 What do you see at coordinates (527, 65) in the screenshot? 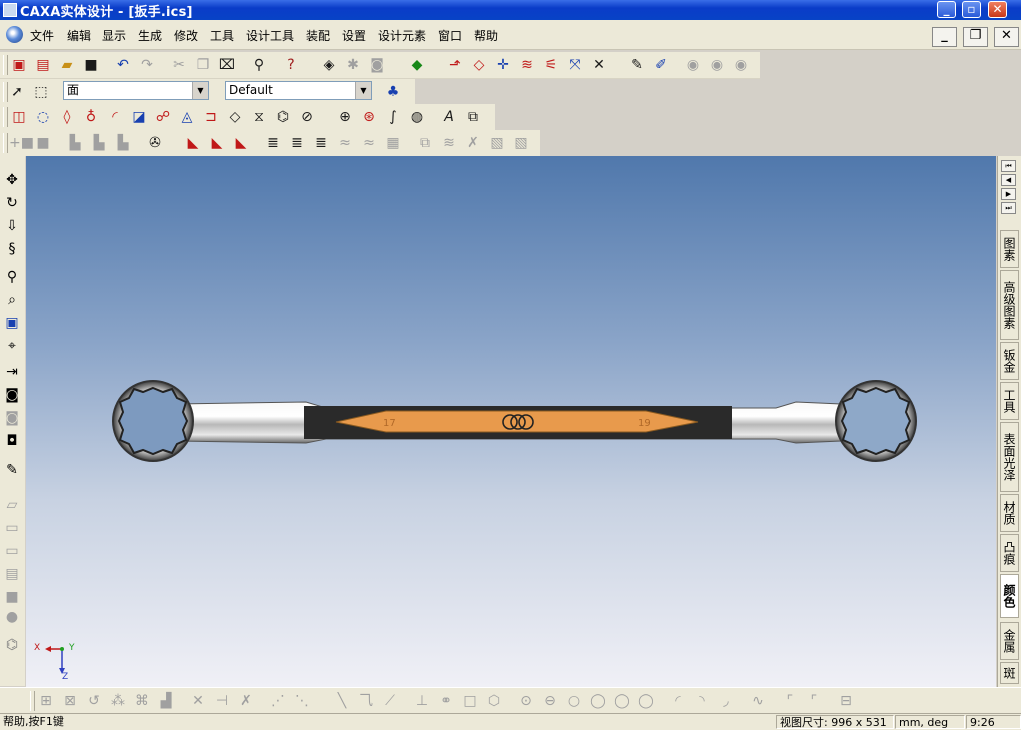
I see `section-icon: ≋` at bounding box center [527, 65].